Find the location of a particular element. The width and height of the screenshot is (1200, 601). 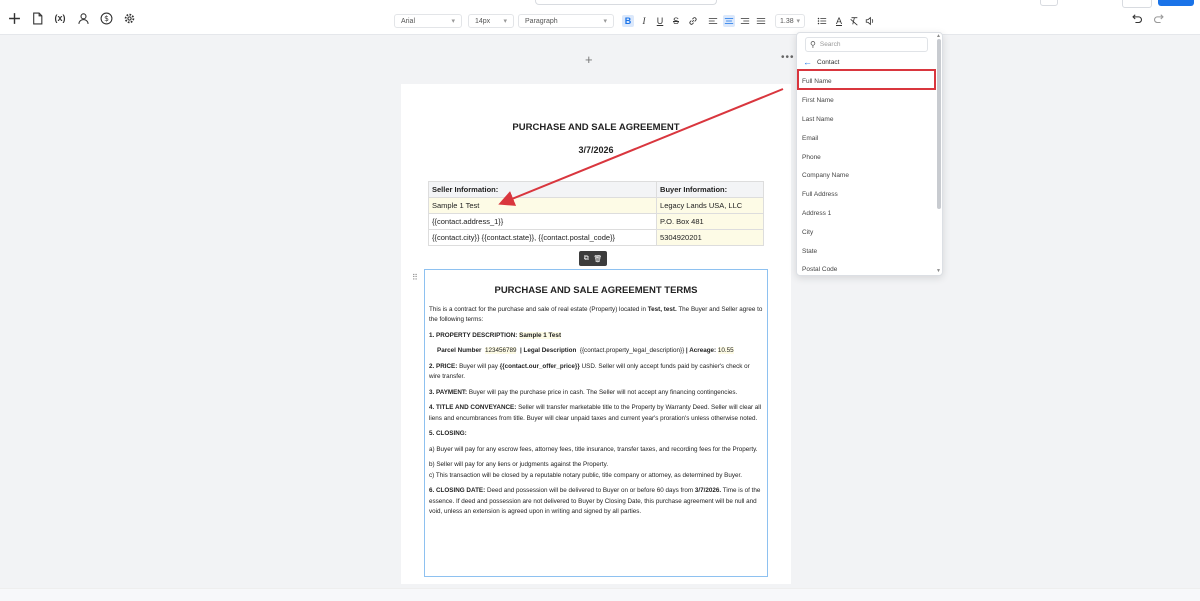

table-row: Seller Information: Buyer Information: is located at coordinates (595, 189).